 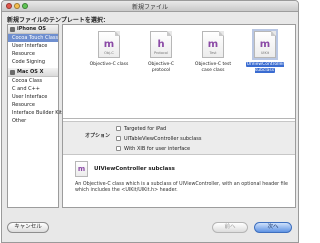 I want to click on option-targeted-for-ipad: Targeted for iPad, so click(x=141, y=128).